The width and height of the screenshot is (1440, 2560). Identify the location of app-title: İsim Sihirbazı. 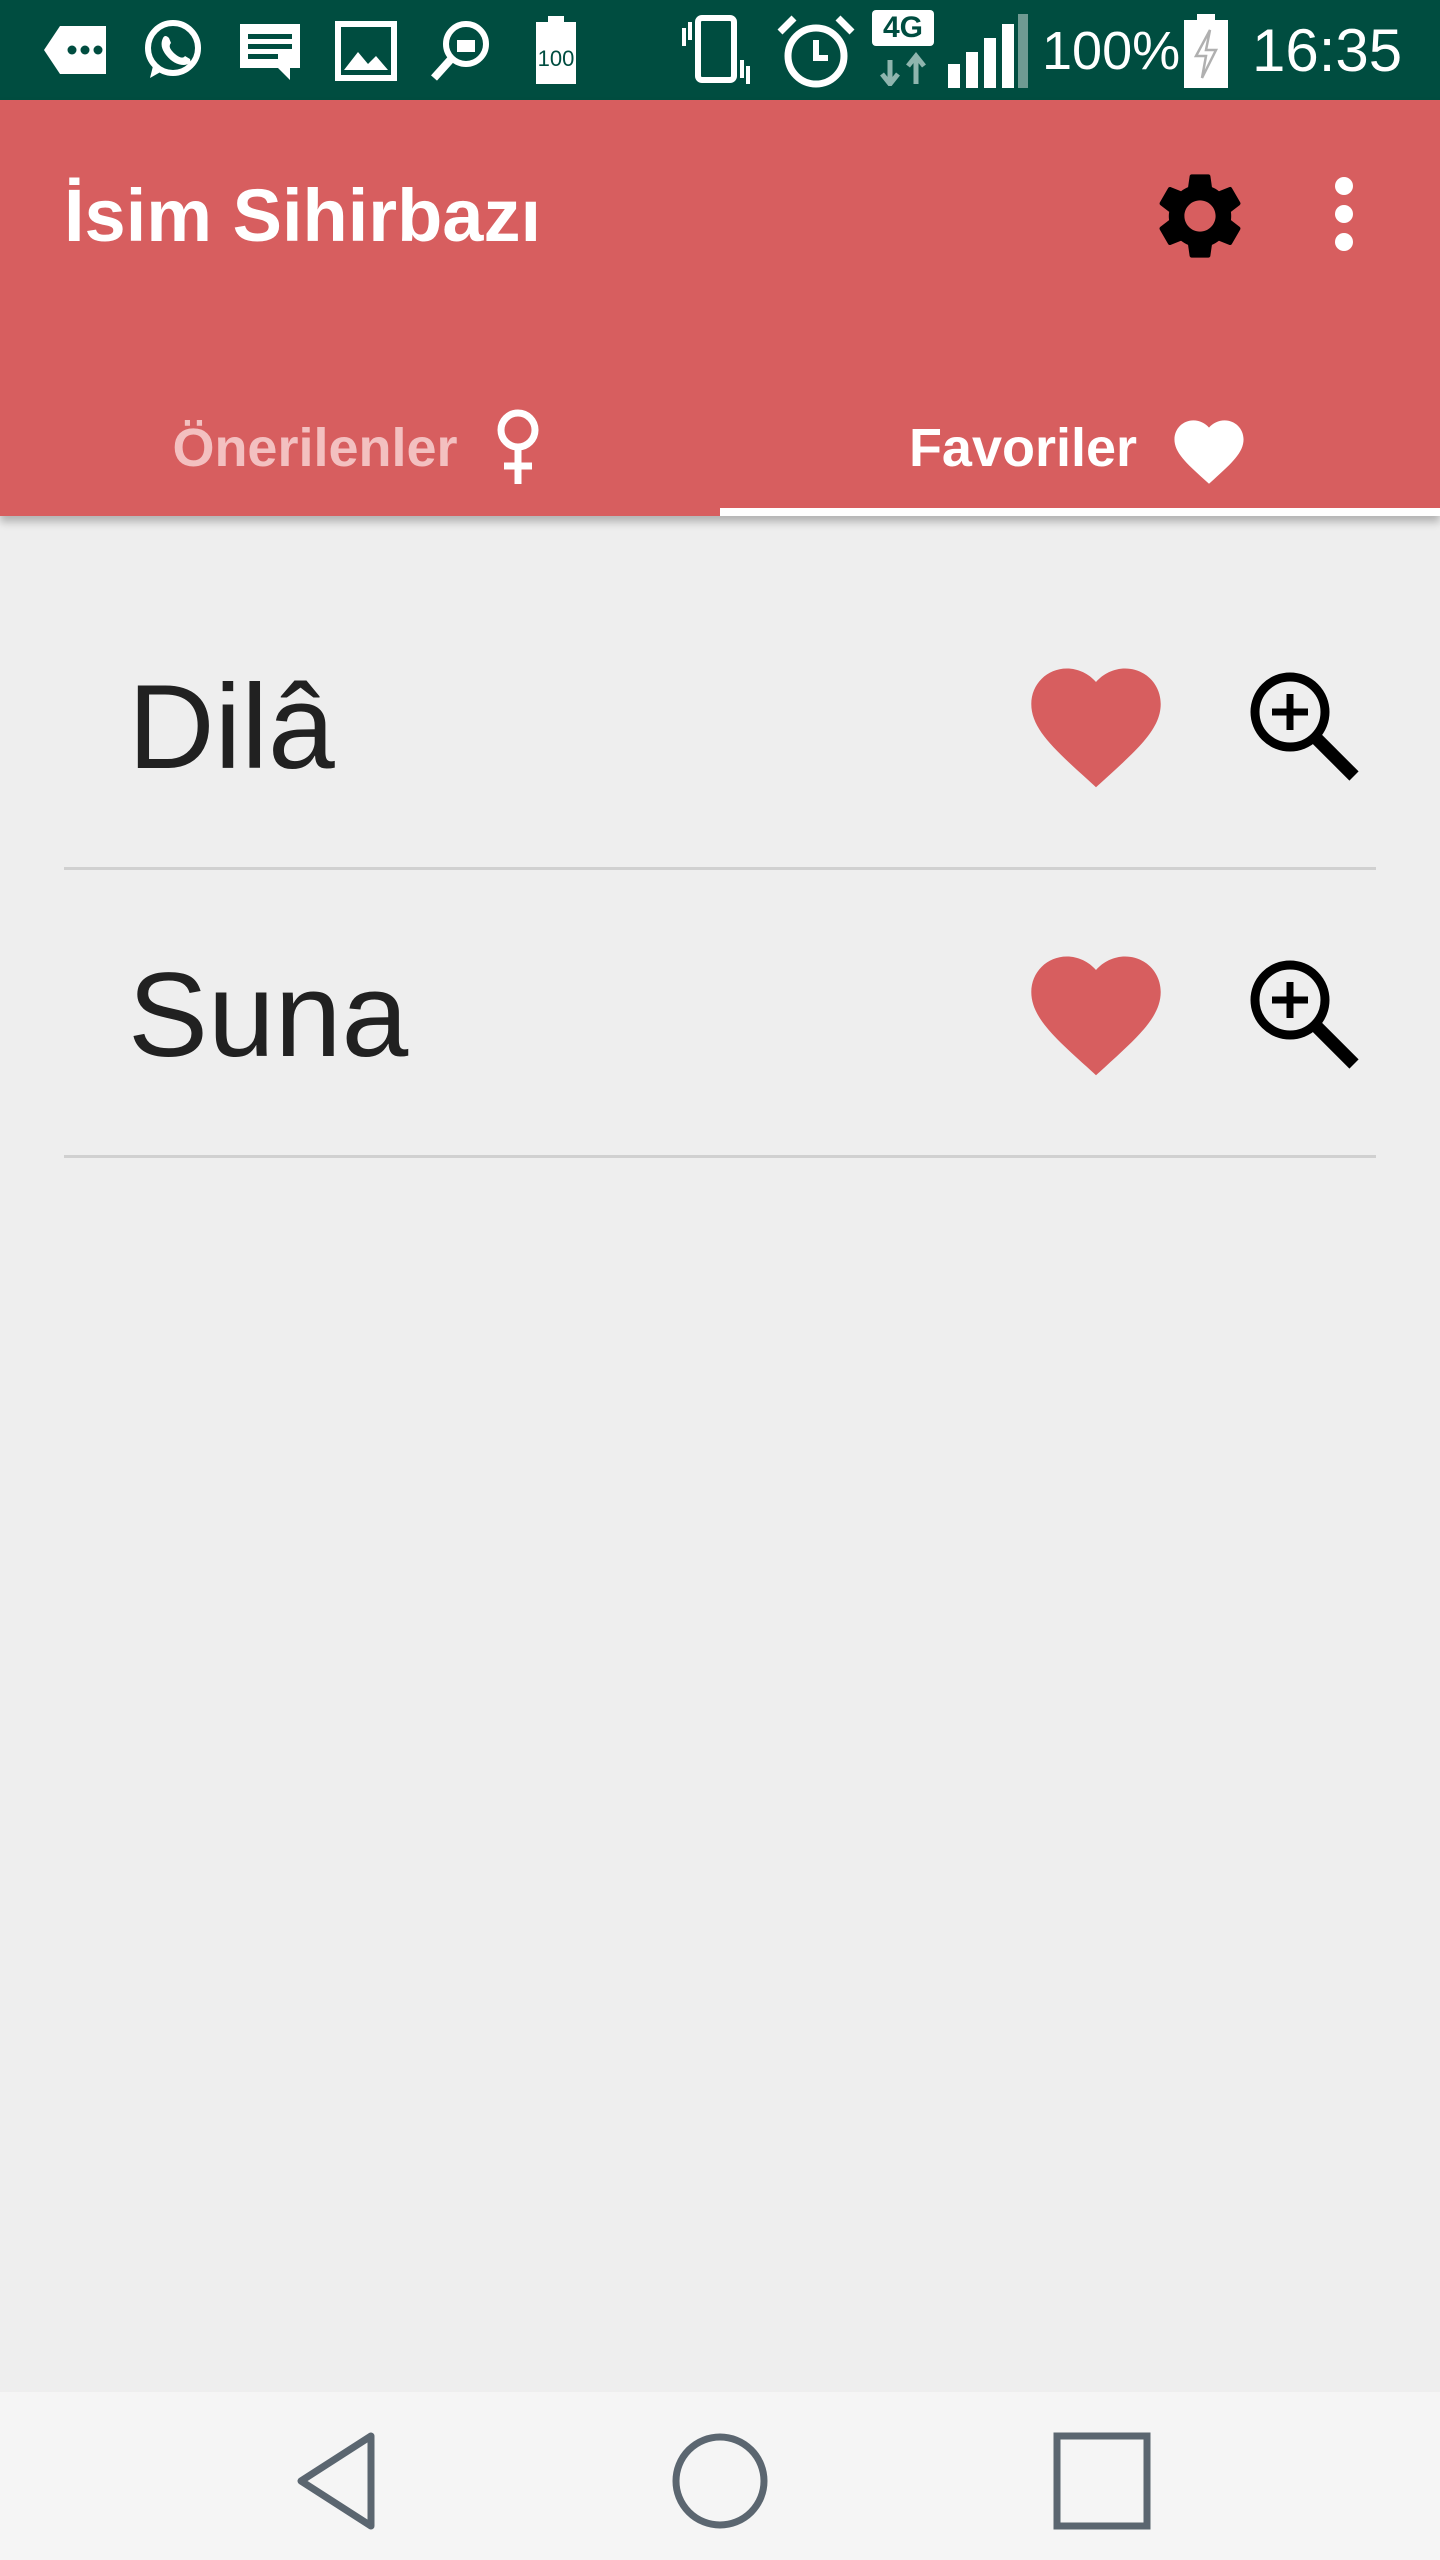
(303, 215).